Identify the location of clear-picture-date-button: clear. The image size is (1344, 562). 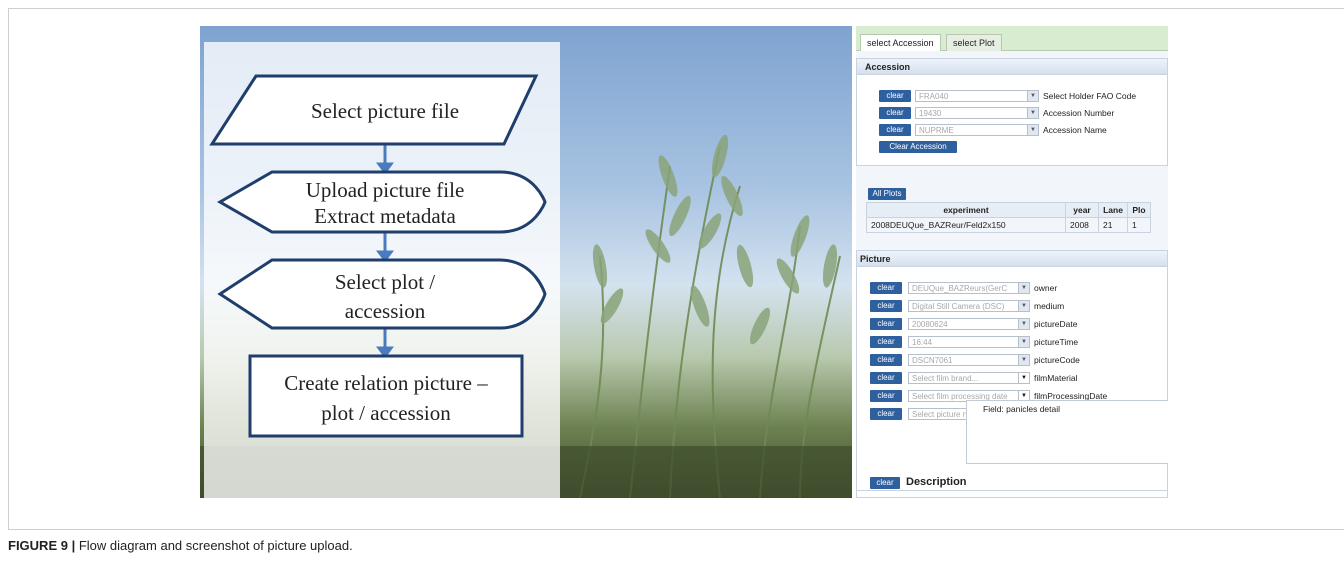
(886, 324).